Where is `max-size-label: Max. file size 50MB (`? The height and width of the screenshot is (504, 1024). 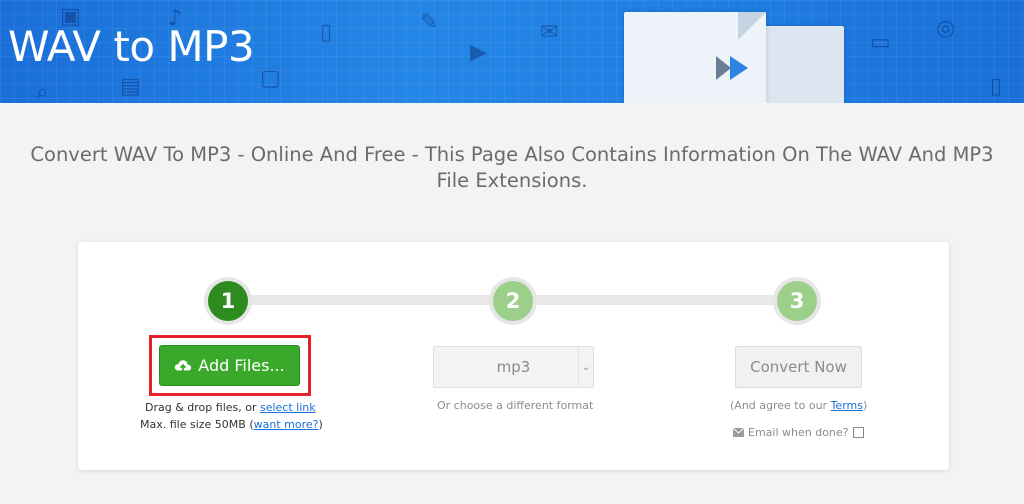
max-size-label: Max. file size 50MB ( is located at coordinates (197, 424).